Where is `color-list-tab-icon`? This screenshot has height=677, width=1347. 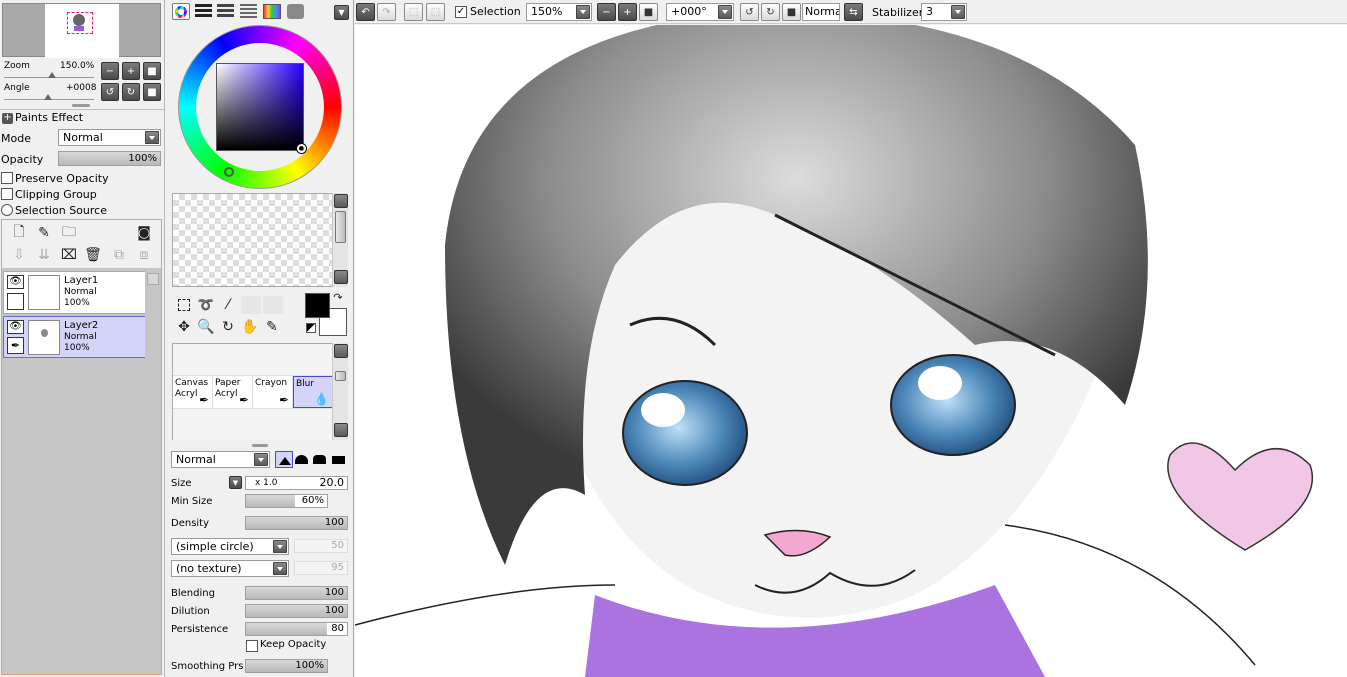 color-list-tab-icon is located at coordinates (248, 11).